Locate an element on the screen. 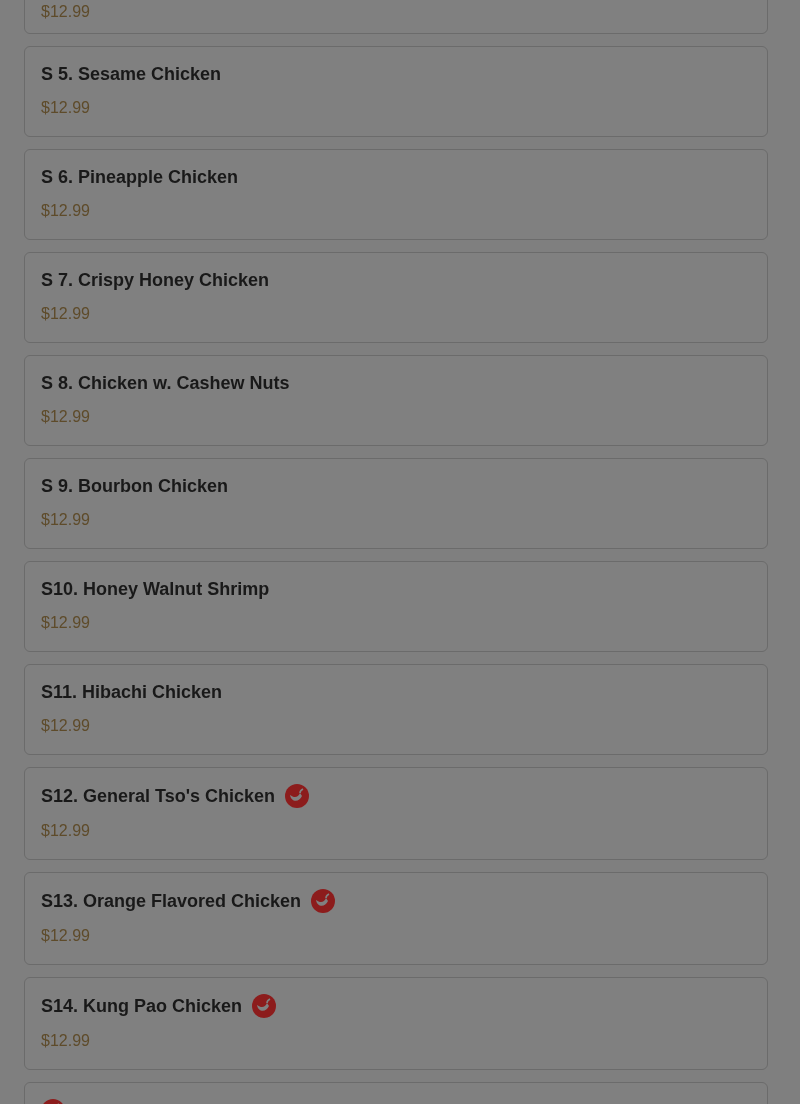  menu-item-card: S14. Kung Pao Chicken $12.99 is located at coordinates (396, 1023).